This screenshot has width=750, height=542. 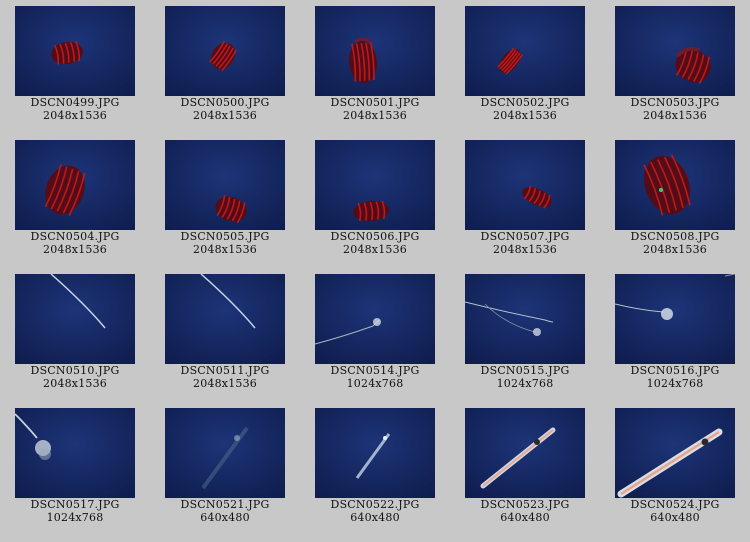 I want to click on thumbnail-filename: DSCN0507.JPG, so click(x=525, y=236).